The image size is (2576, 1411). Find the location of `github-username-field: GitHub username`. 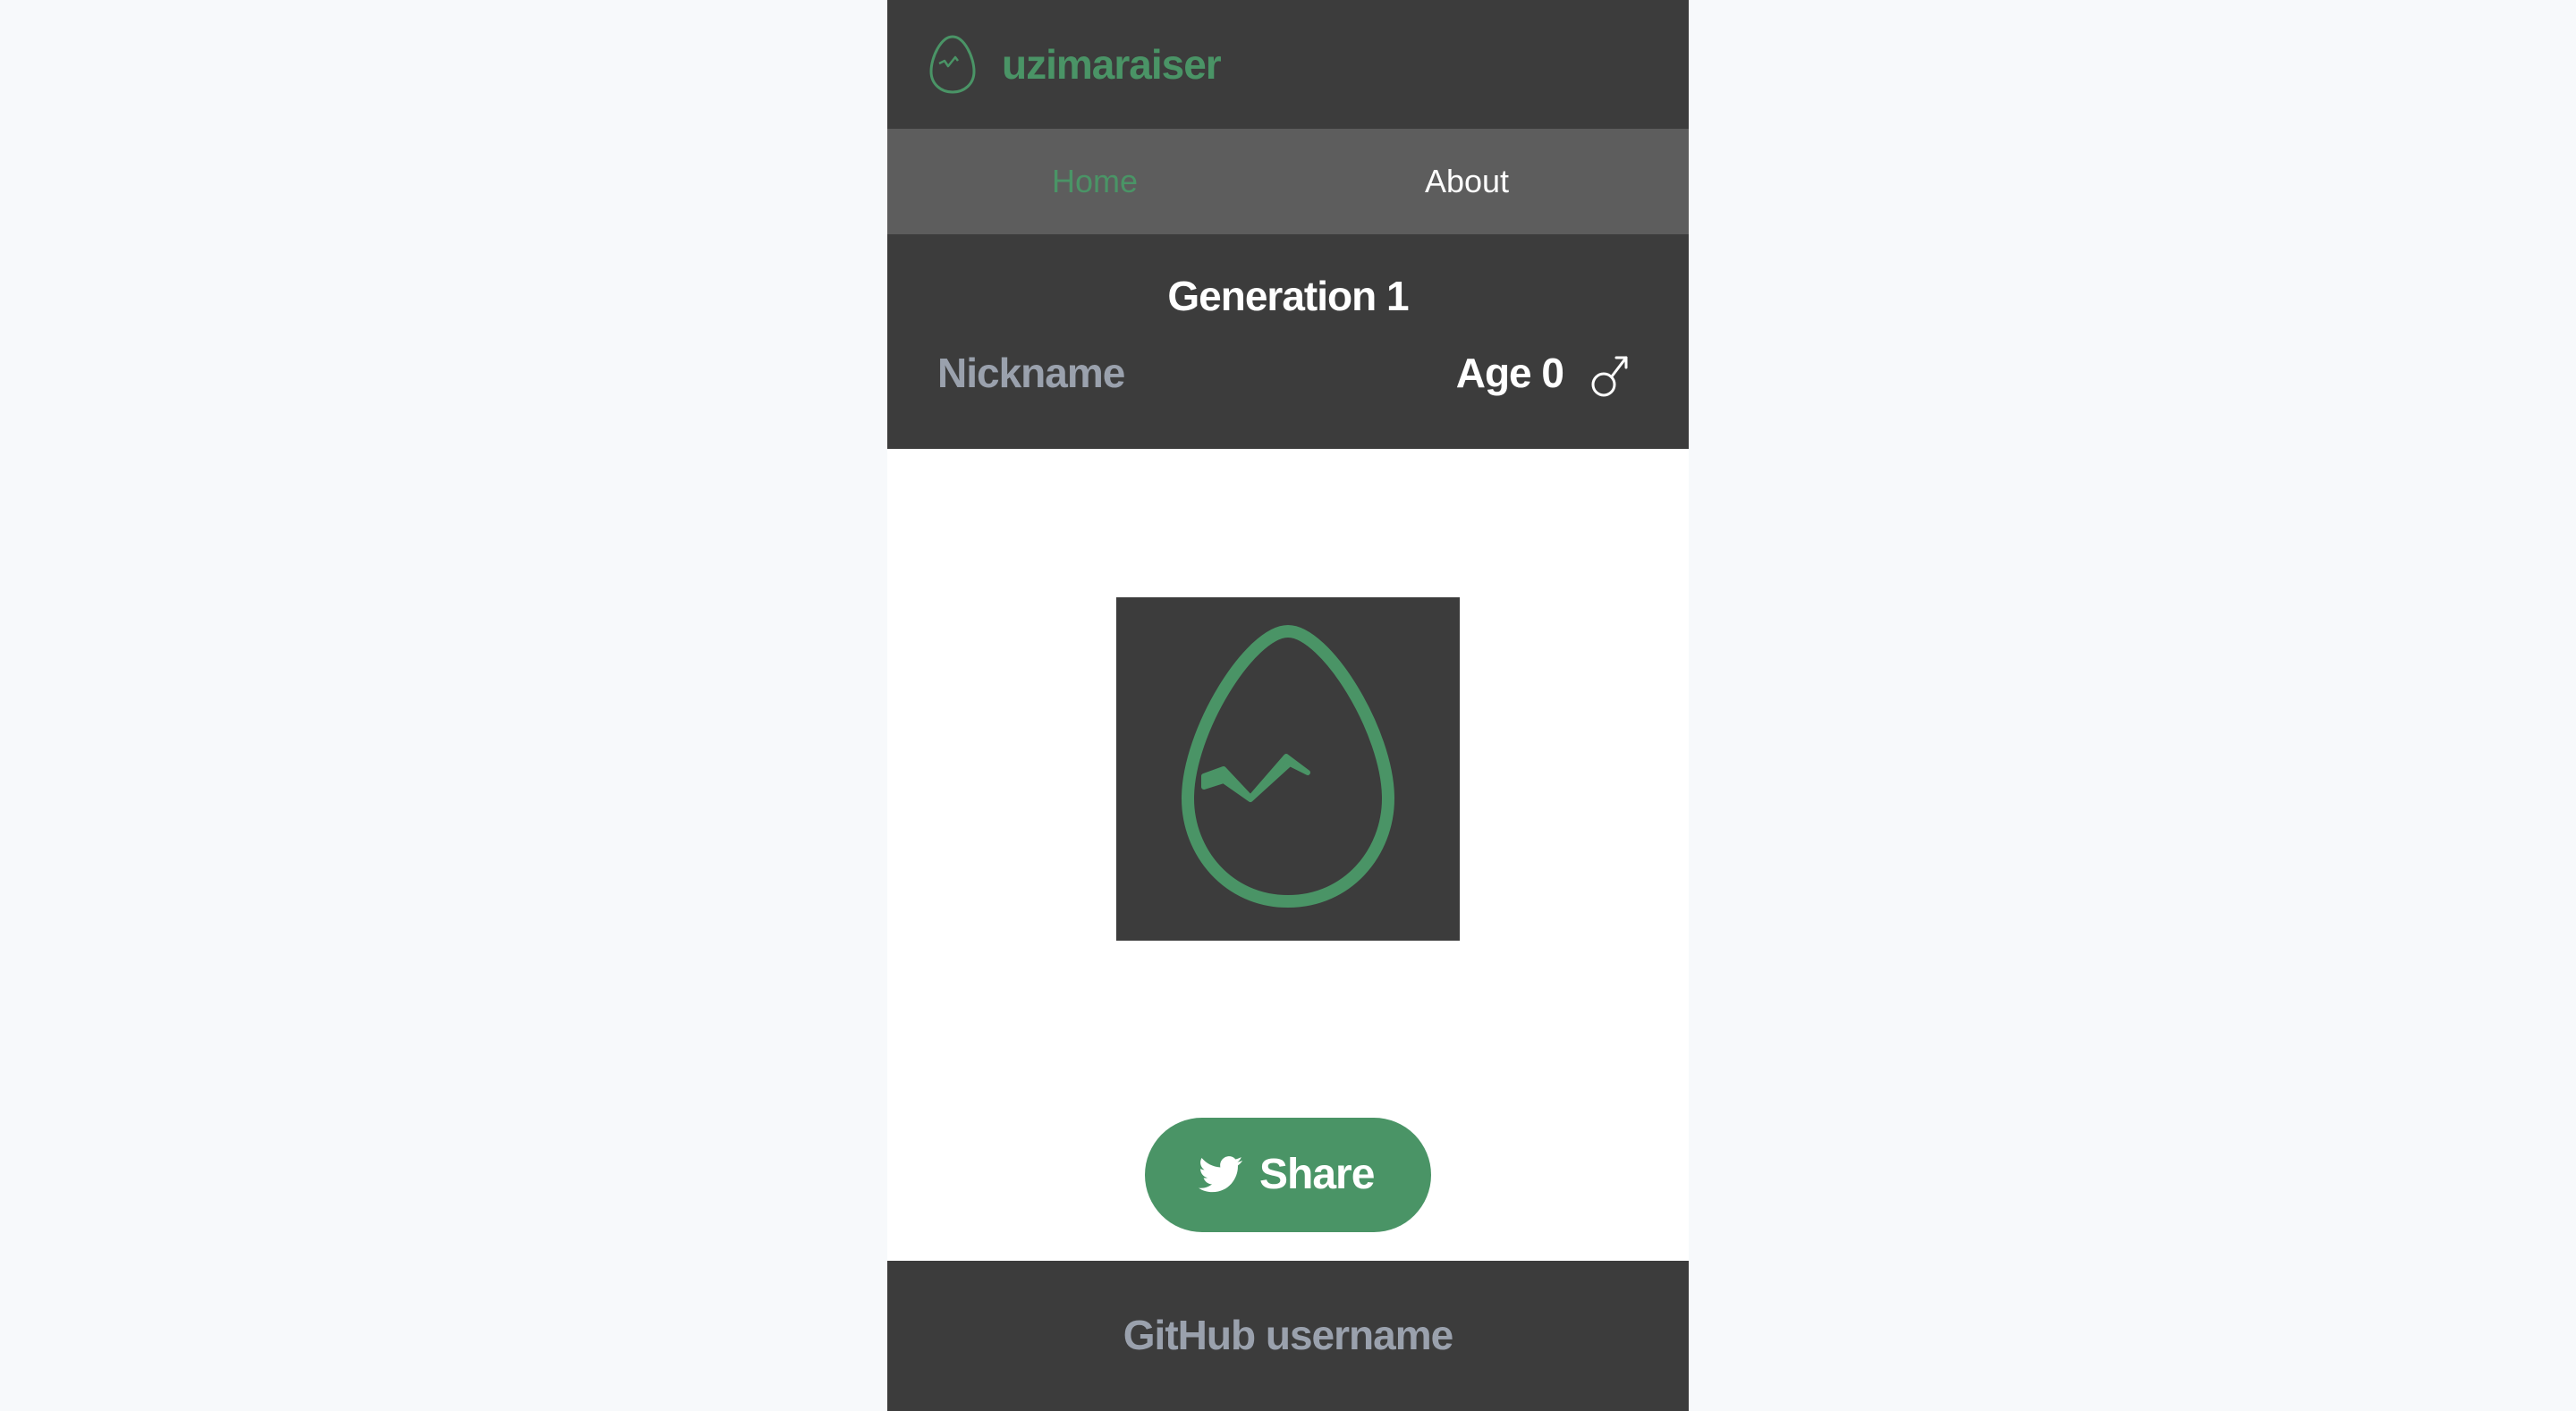

github-username-field: GitHub username is located at coordinates (1288, 1335).